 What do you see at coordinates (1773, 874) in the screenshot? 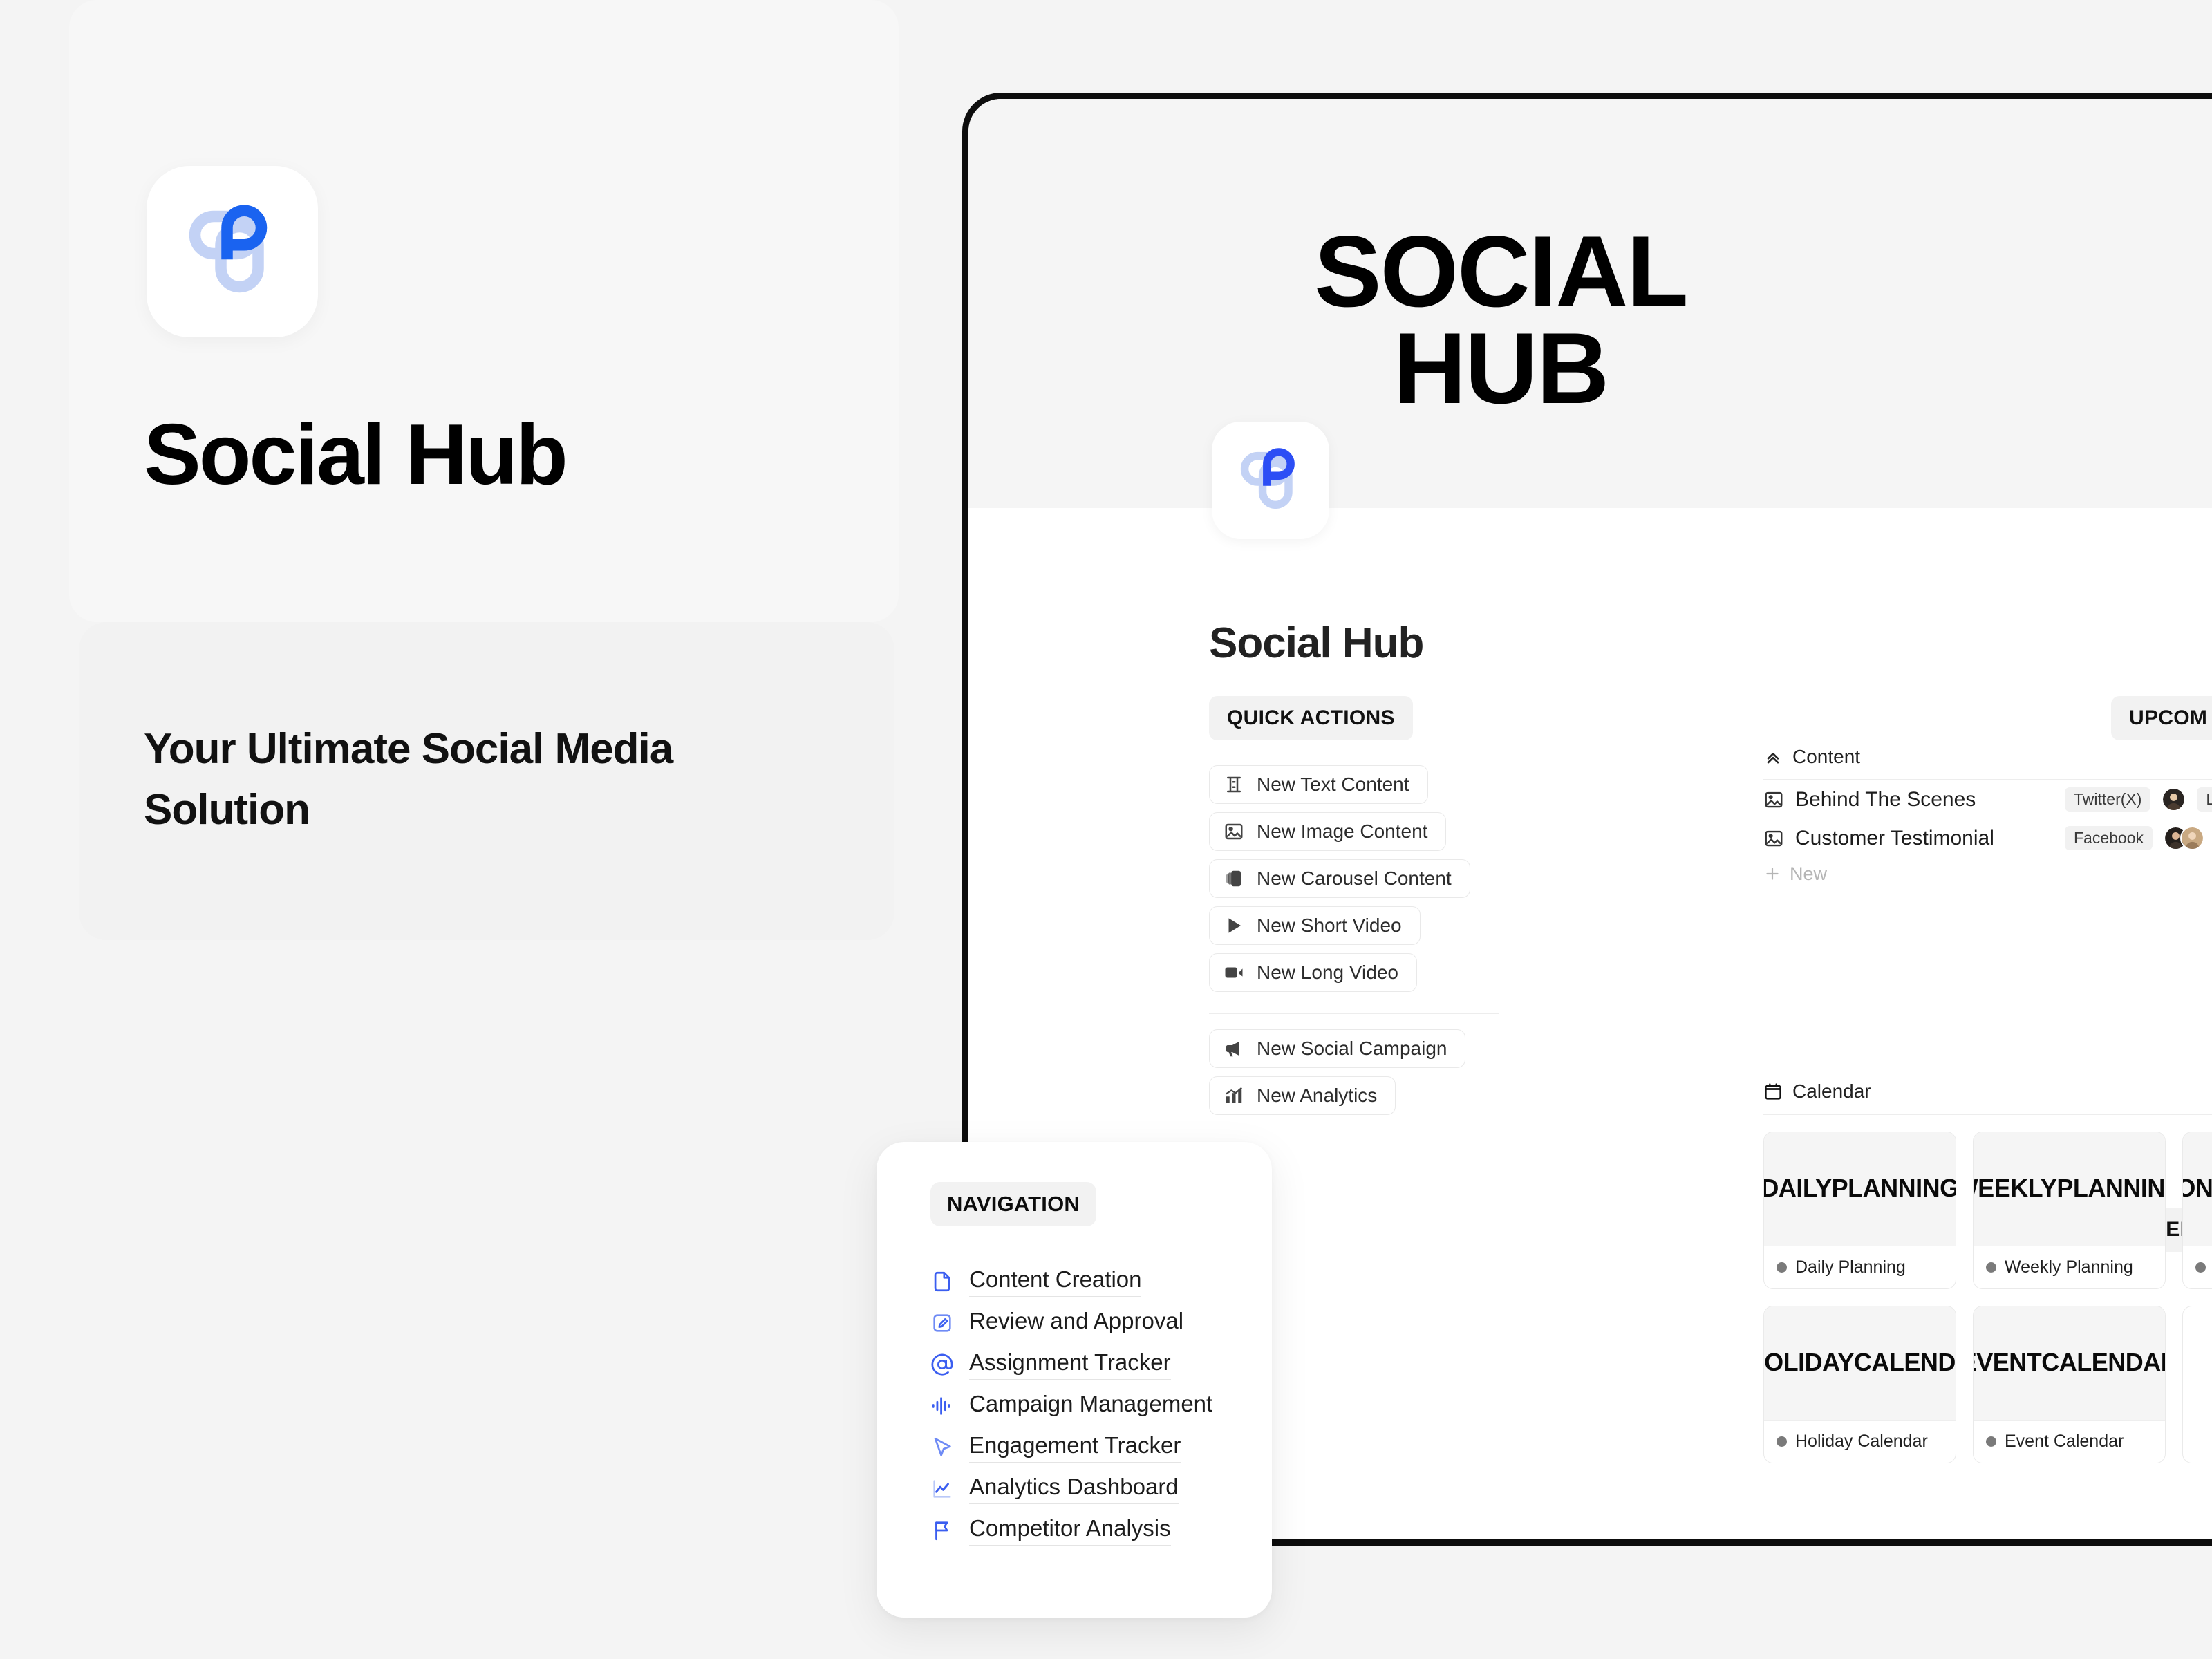
I see `plus-icon` at bounding box center [1773, 874].